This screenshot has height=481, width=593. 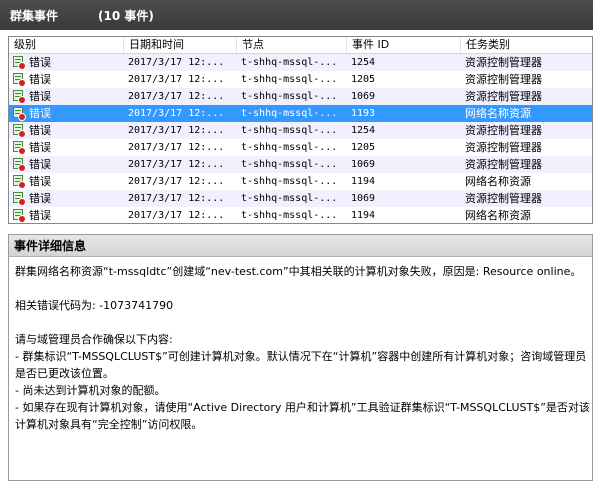 I want to click on event-list-header: 级别 日期和时间 节点 事件 ID 任务类别, so click(x=300, y=45).